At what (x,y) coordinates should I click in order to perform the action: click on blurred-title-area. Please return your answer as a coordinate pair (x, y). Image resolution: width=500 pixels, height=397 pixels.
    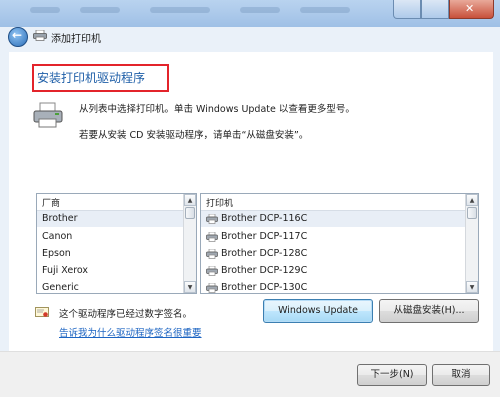
    Looking at the image, I should click on (190, 9).